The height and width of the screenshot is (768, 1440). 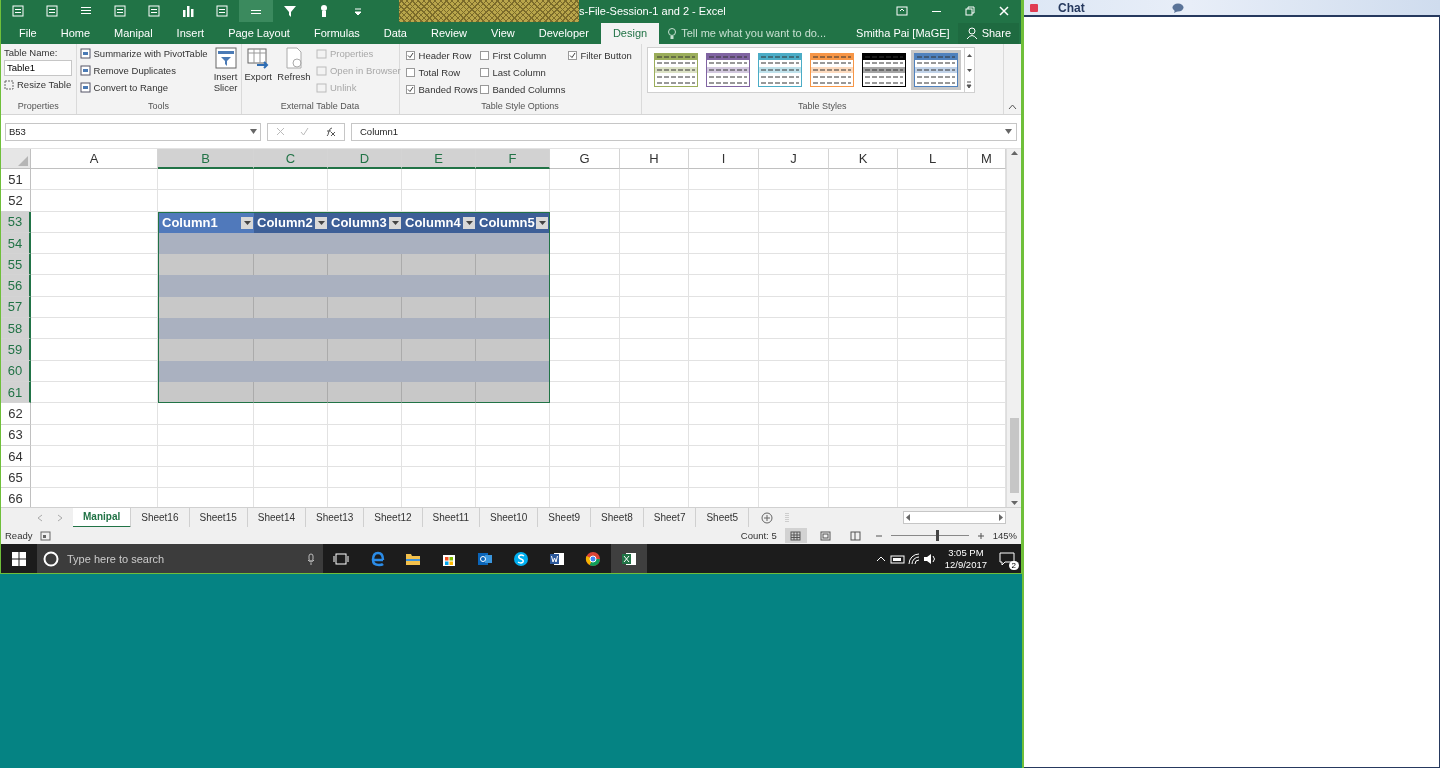 What do you see at coordinates (654, 159) in the screenshot?
I see `column-header: H` at bounding box center [654, 159].